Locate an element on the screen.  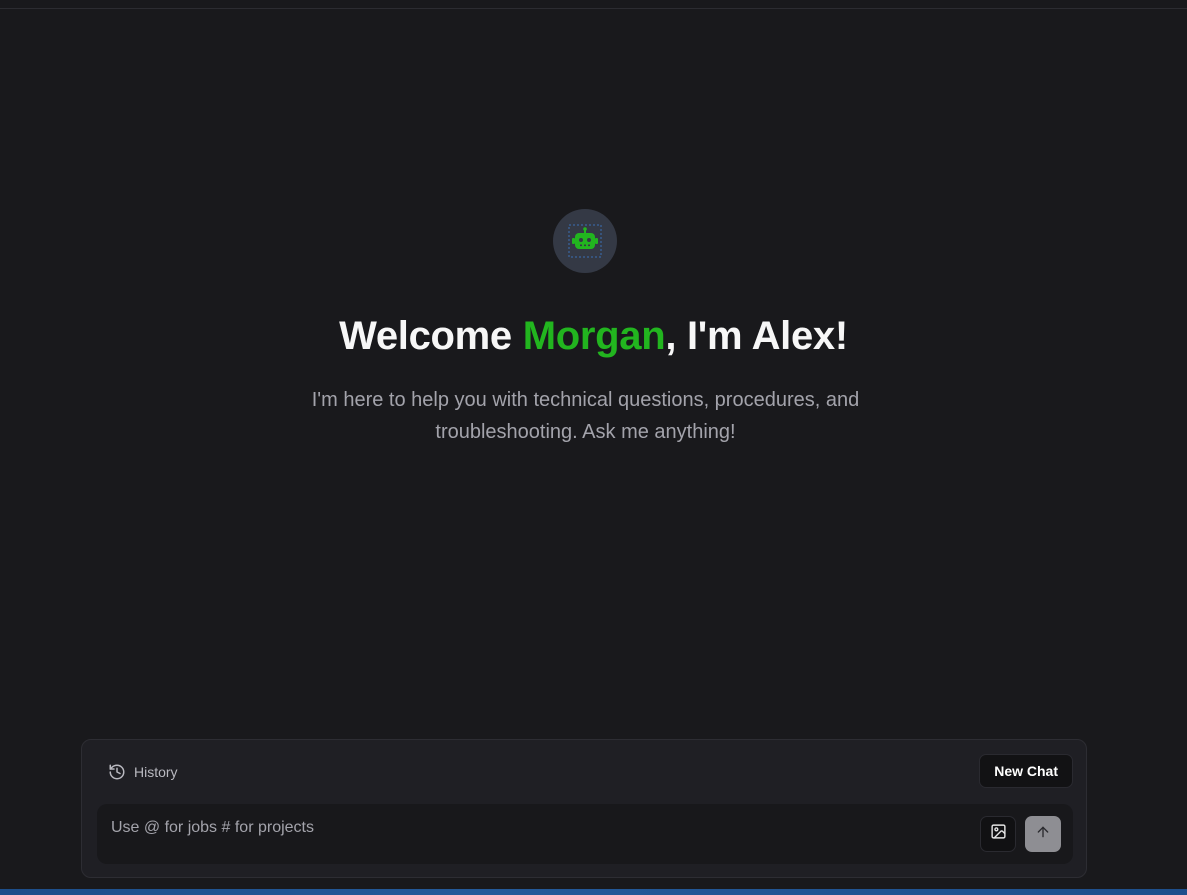
history-button: History is located at coordinates (143, 772).